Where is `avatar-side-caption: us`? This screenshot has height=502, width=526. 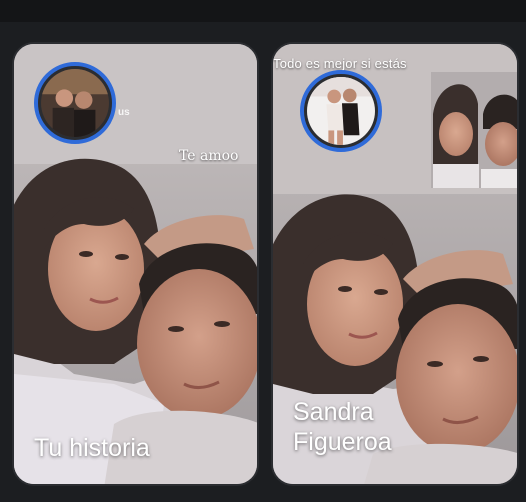 avatar-side-caption: us is located at coordinates (124, 112).